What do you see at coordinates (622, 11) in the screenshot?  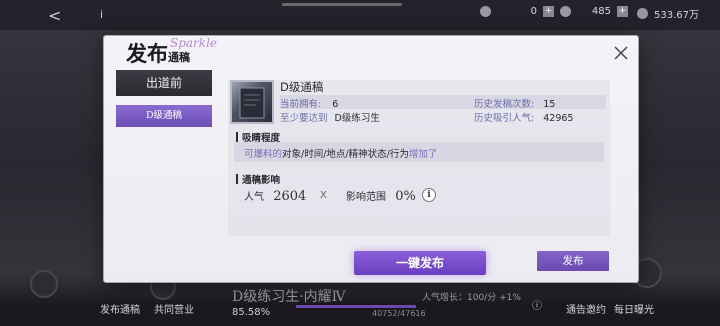 I see `add-gem-button: +` at bounding box center [622, 11].